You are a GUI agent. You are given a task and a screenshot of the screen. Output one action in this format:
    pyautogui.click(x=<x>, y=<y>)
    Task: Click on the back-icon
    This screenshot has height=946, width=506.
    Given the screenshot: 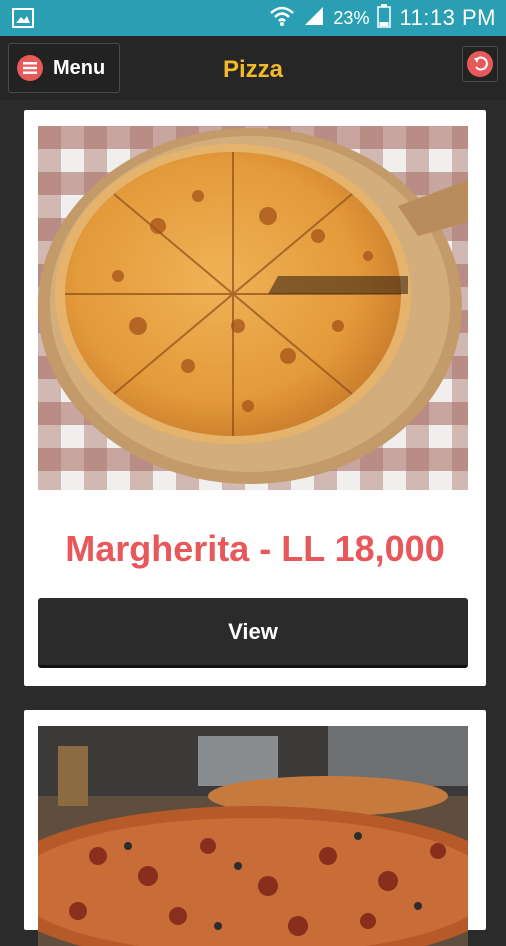 What is the action you would take?
    pyautogui.click(x=480, y=64)
    